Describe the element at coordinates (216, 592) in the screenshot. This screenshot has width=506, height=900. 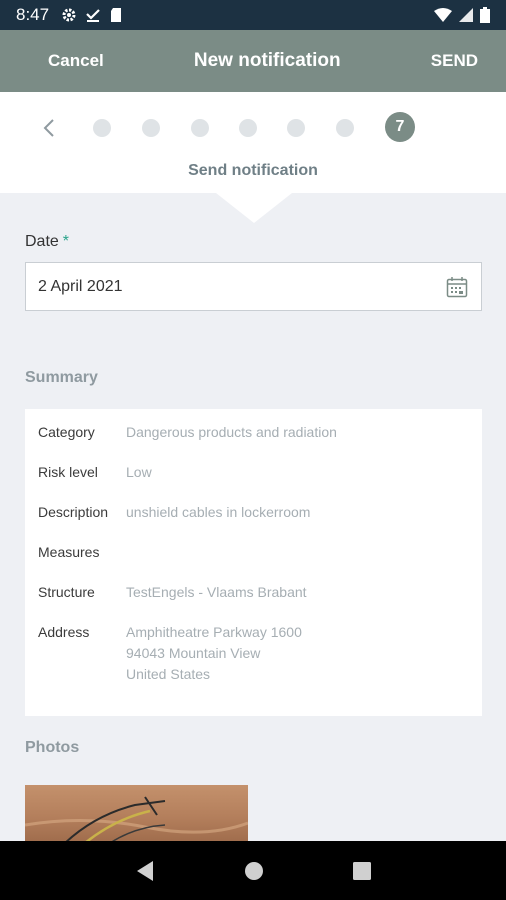
I see `summary-value: TestEngels - Vlaams Brabant` at that location.